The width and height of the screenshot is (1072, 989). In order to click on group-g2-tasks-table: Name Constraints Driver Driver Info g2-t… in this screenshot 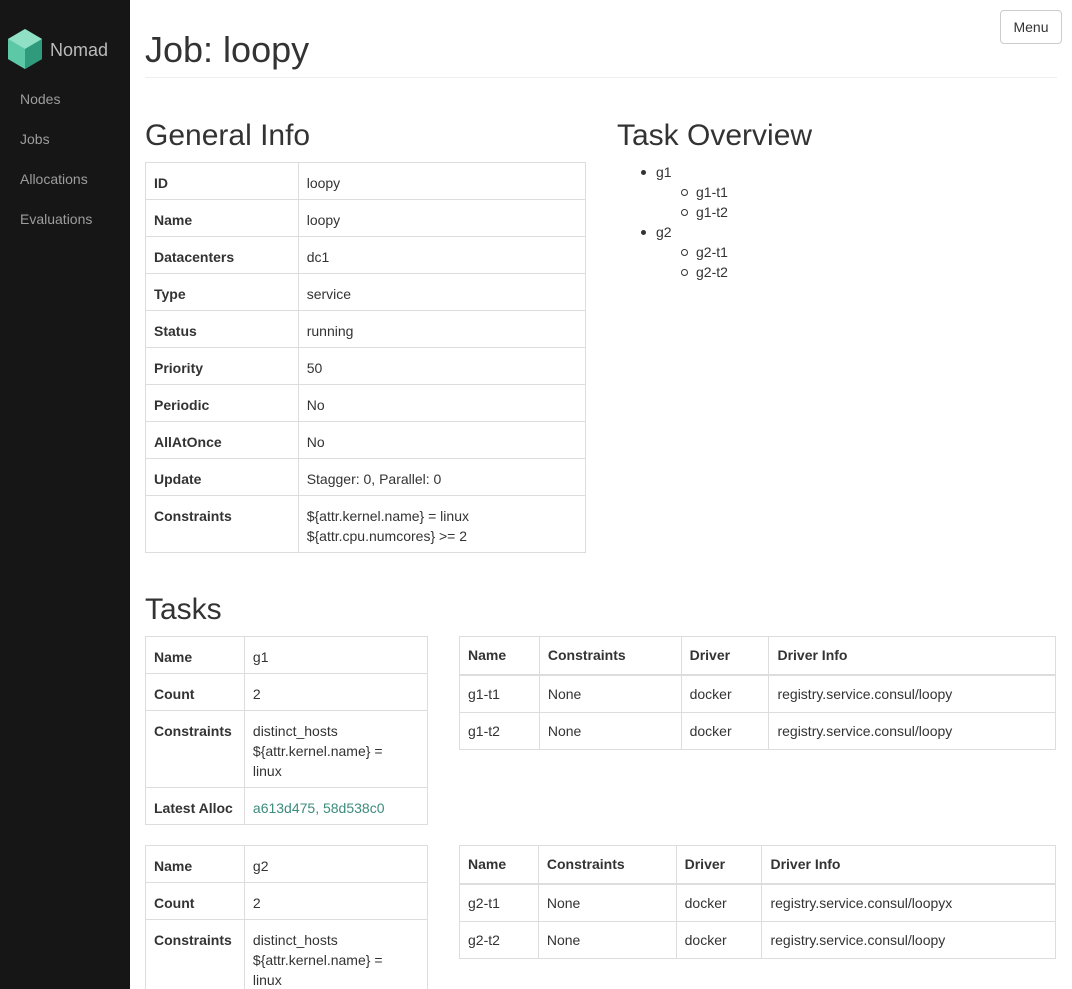, I will do `click(757, 902)`.